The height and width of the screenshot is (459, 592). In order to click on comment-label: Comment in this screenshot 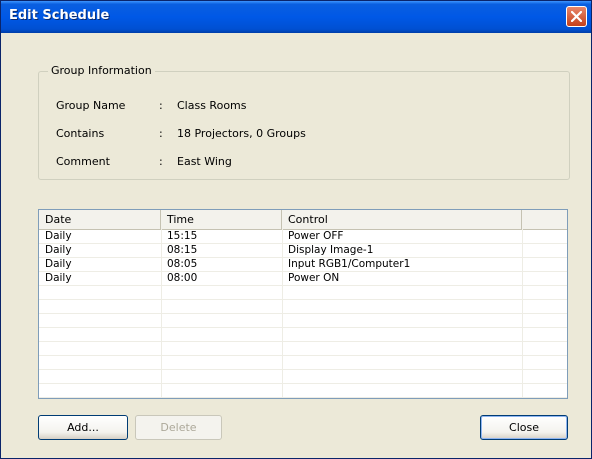, I will do `click(83, 161)`.